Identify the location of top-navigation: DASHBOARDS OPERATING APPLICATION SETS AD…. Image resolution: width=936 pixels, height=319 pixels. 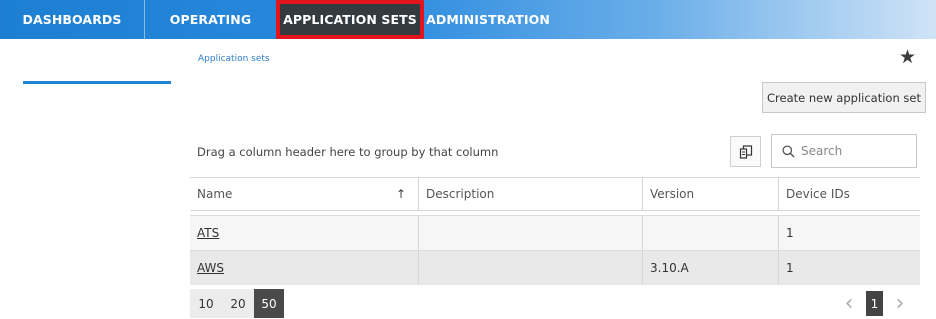
(468, 19).